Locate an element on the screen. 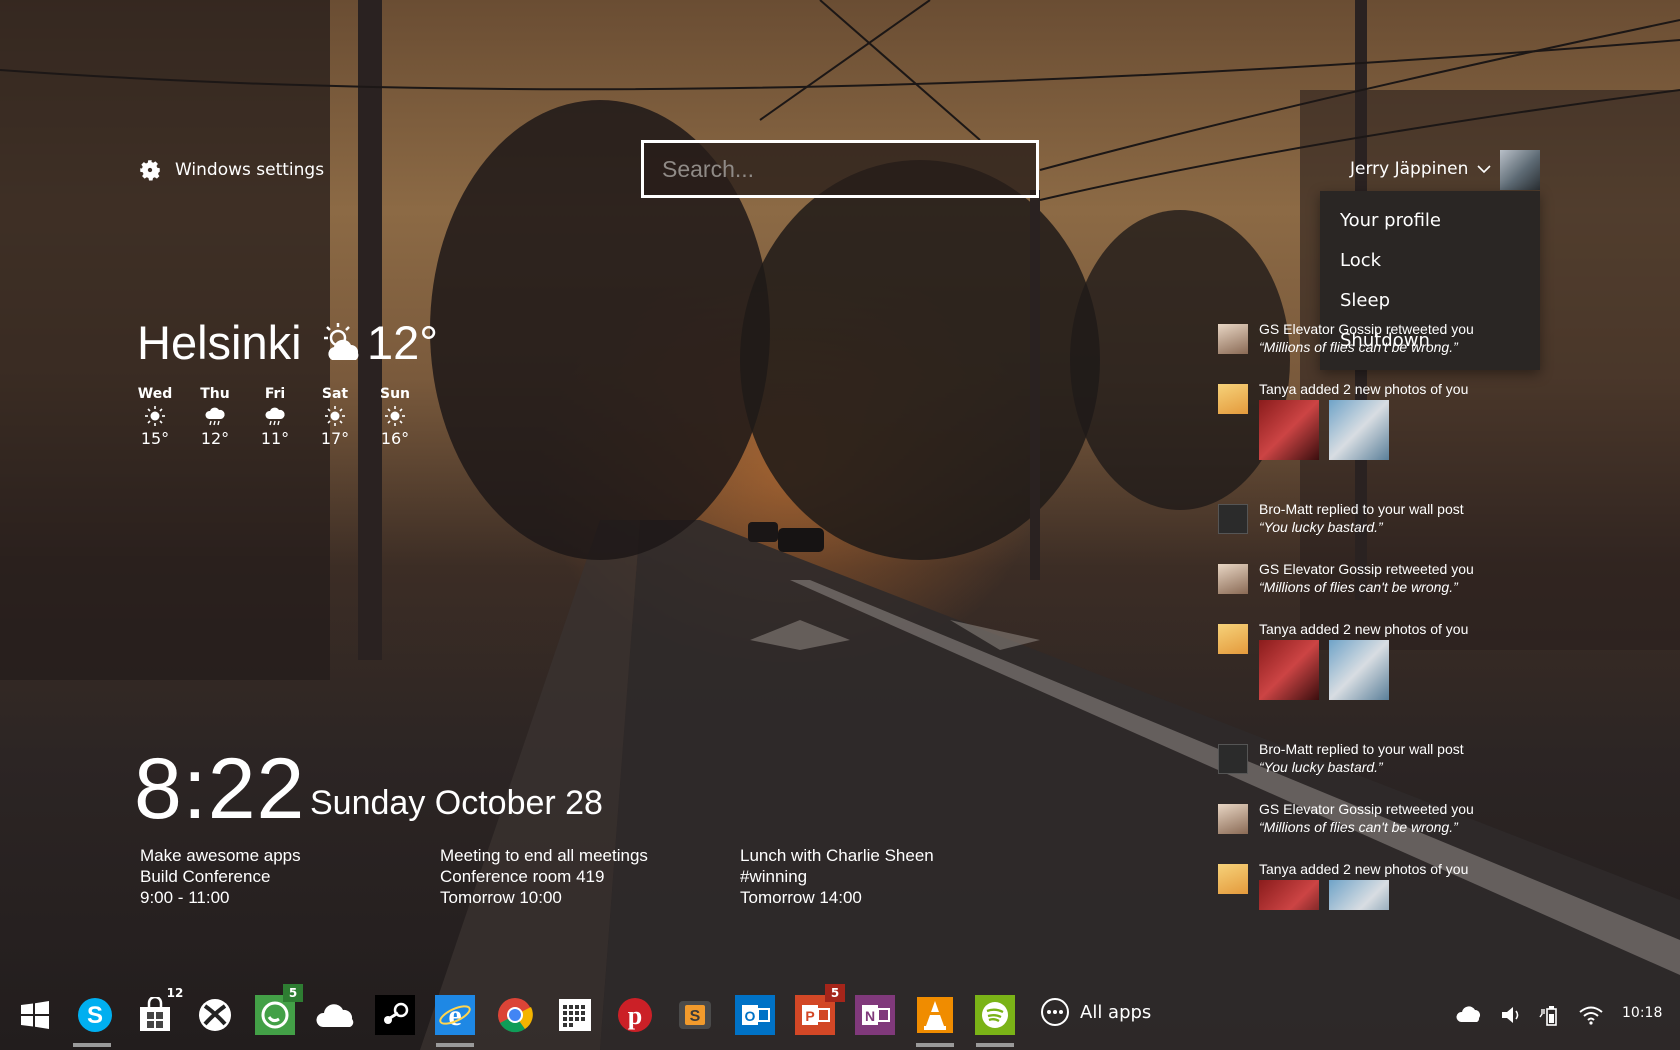 This screenshot has height=1050, width=1680. chevron-down-icon is located at coordinates (1484, 169).